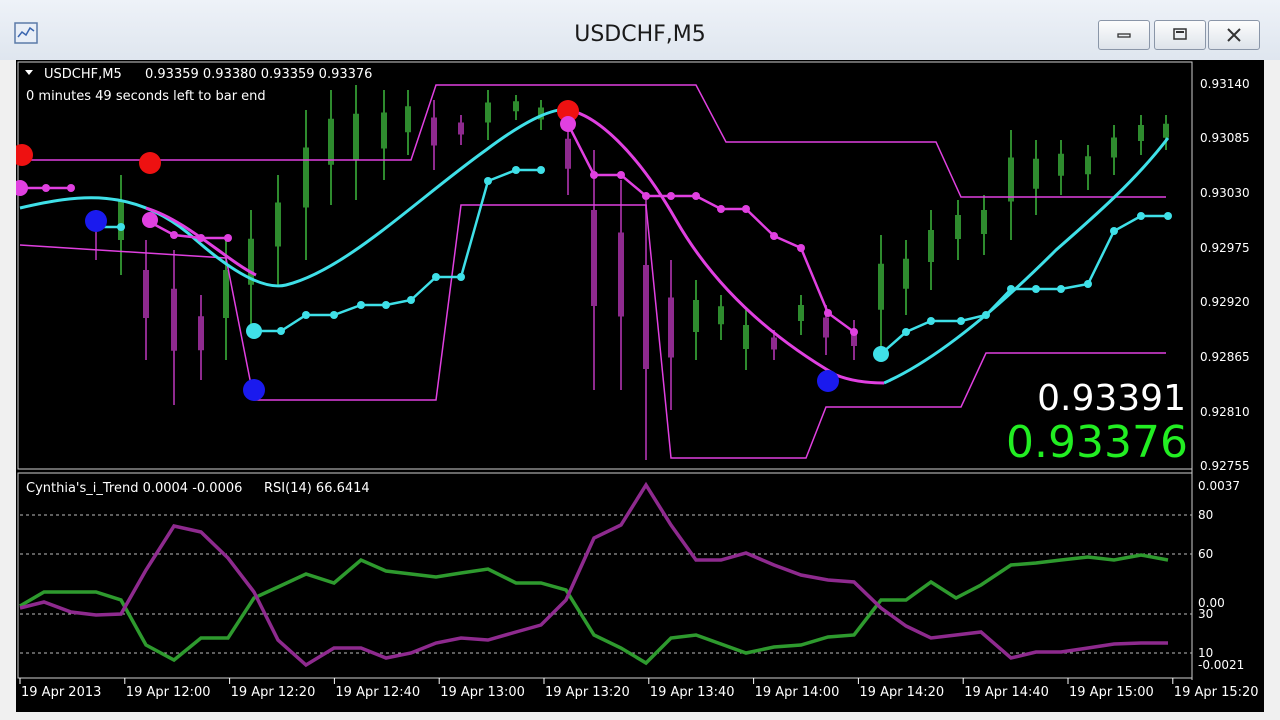 This screenshot has height=720, width=1280. Describe the element at coordinates (1225, 84) in the screenshot. I see `price-axis-label: 0.93140` at that location.